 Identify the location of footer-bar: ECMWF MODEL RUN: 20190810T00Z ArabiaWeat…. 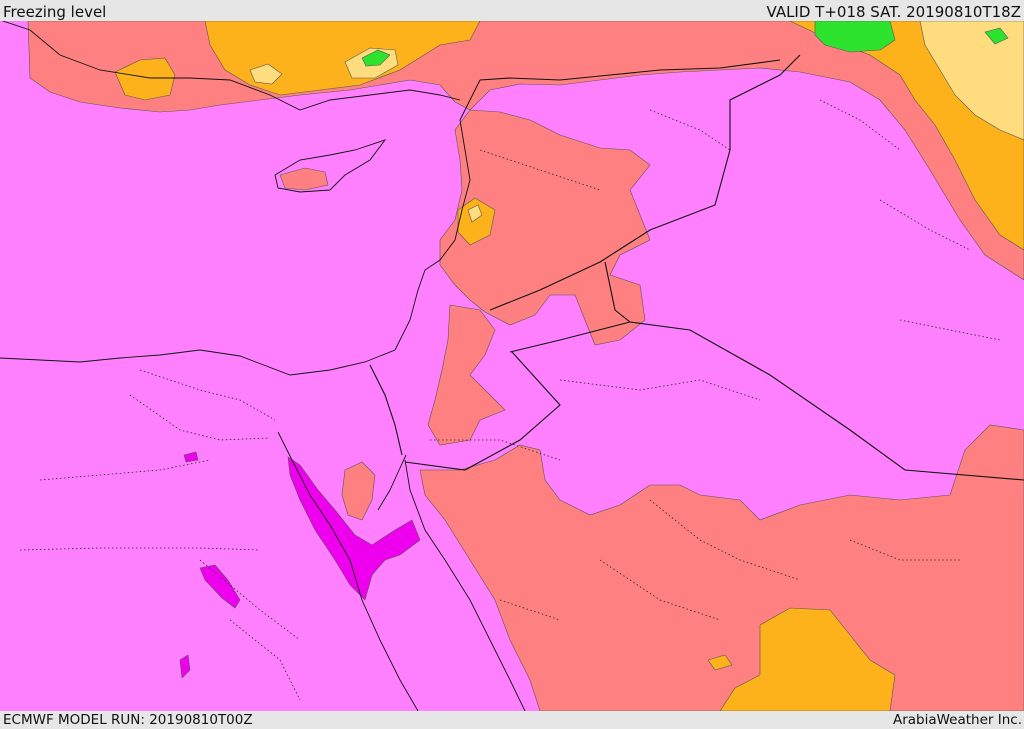
(512, 720).